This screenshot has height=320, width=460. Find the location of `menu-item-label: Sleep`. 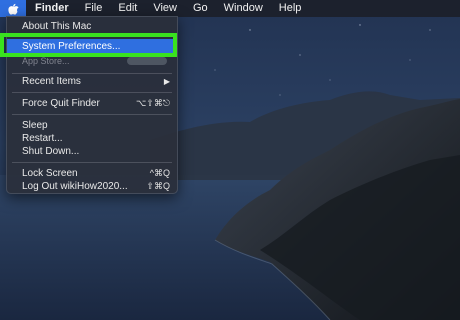

menu-item-label: Sleep is located at coordinates (35, 125).